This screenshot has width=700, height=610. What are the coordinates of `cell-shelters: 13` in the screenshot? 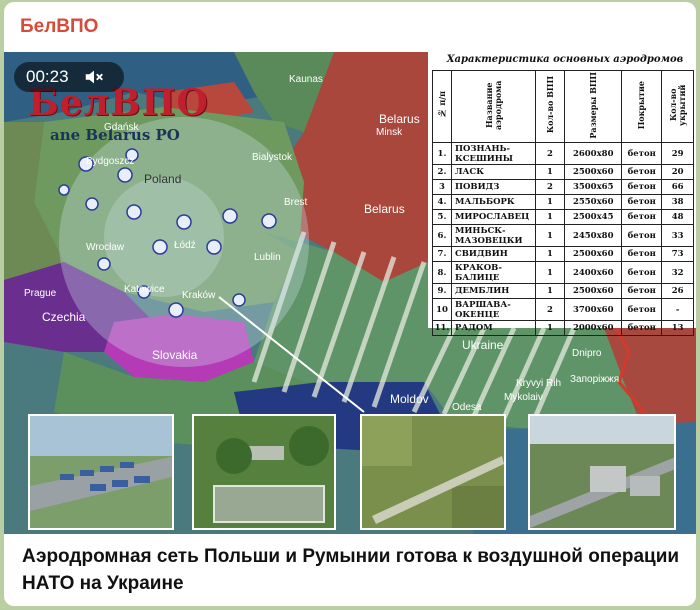 It's located at (677, 328).